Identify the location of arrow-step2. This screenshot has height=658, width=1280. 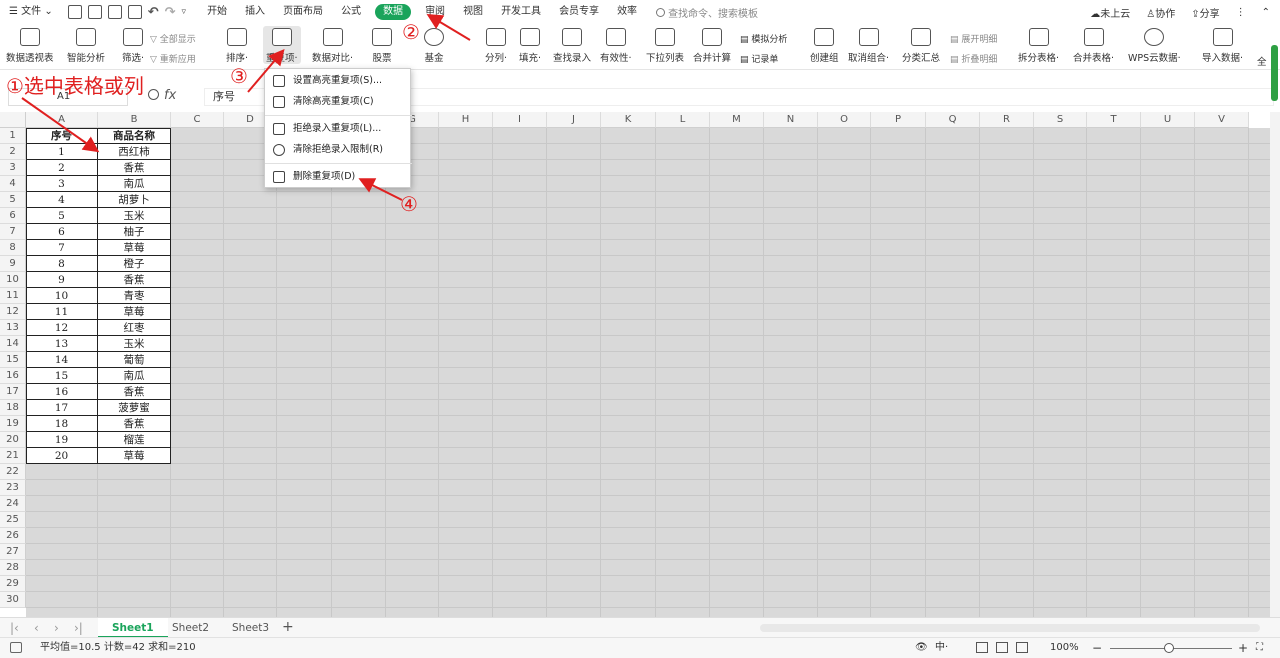
(448, 27).